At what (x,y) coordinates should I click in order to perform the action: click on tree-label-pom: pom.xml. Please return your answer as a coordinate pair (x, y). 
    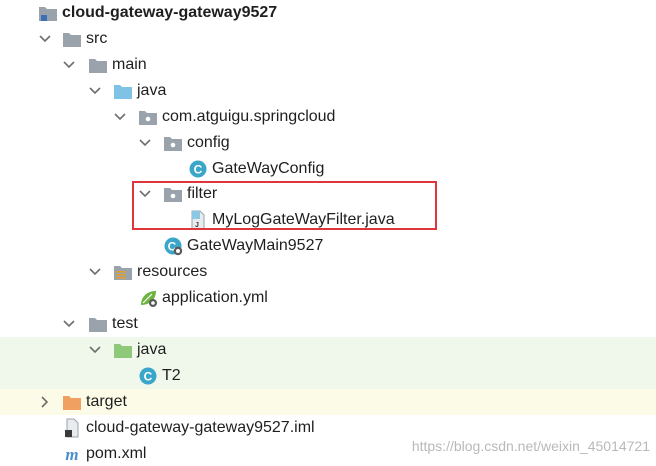
    Looking at the image, I should click on (116, 453).